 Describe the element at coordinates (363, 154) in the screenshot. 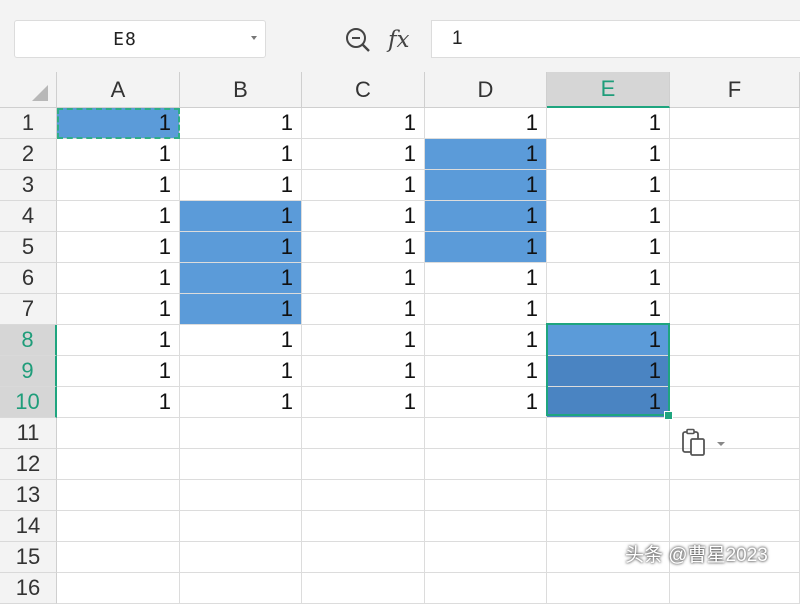

I see `cell-c2: 1` at that location.